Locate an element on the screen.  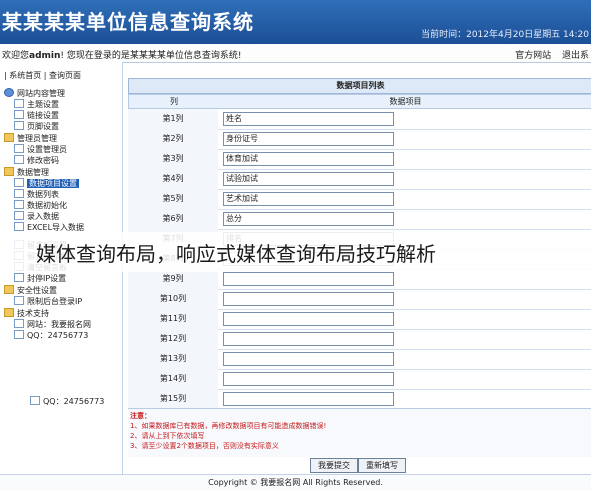
sidebar-item: 数据管理 is located at coordinates (26, 172).